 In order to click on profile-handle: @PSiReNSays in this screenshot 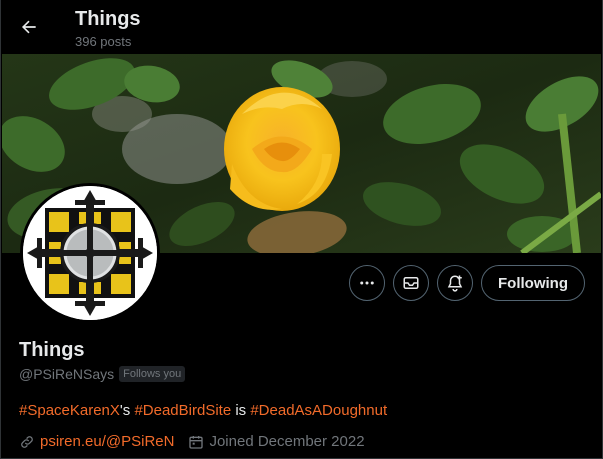, I will do `click(67, 374)`.